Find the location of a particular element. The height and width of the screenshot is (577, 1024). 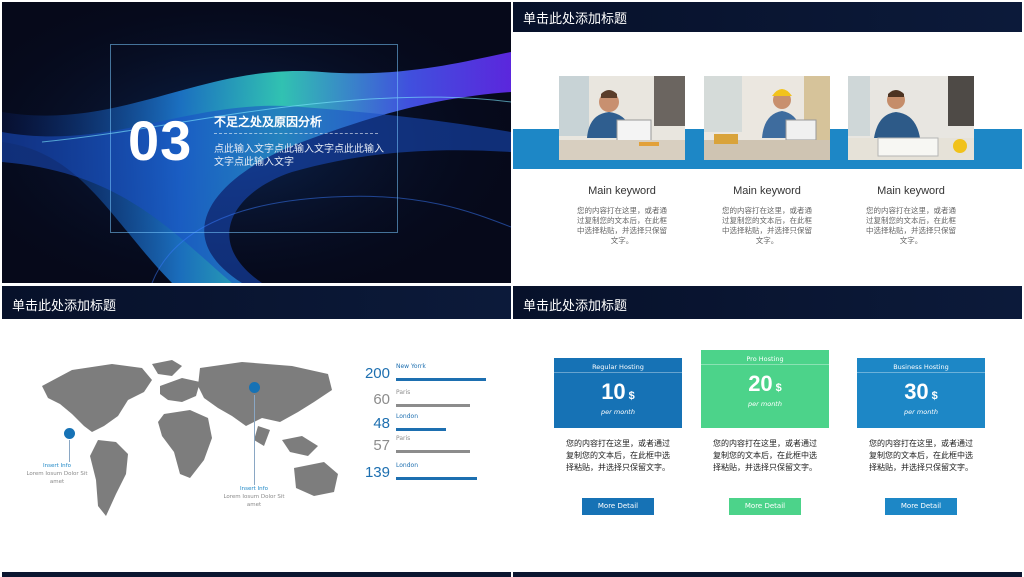

world-map-graphic is located at coordinates (190, 438).